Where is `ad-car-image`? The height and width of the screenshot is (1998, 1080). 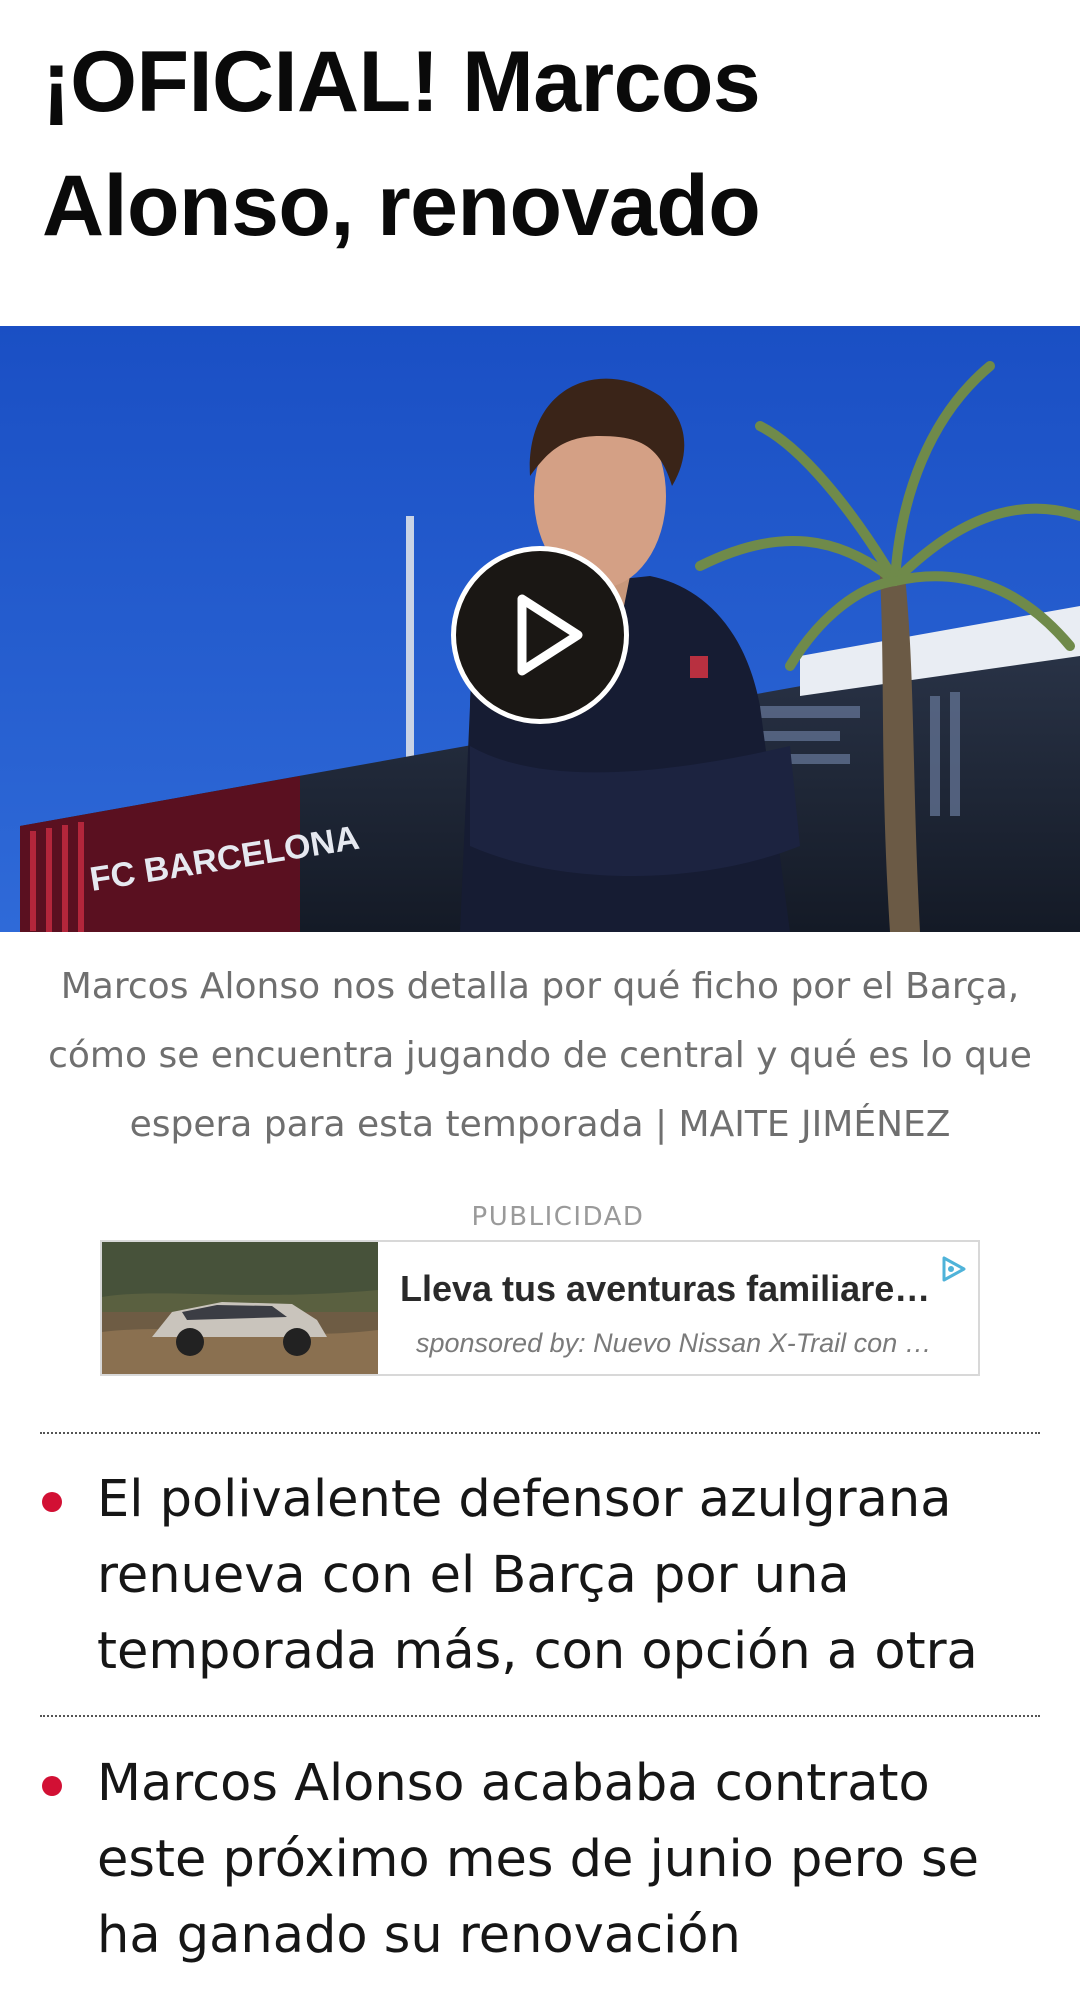 ad-car-image is located at coordinates (240, 1308).